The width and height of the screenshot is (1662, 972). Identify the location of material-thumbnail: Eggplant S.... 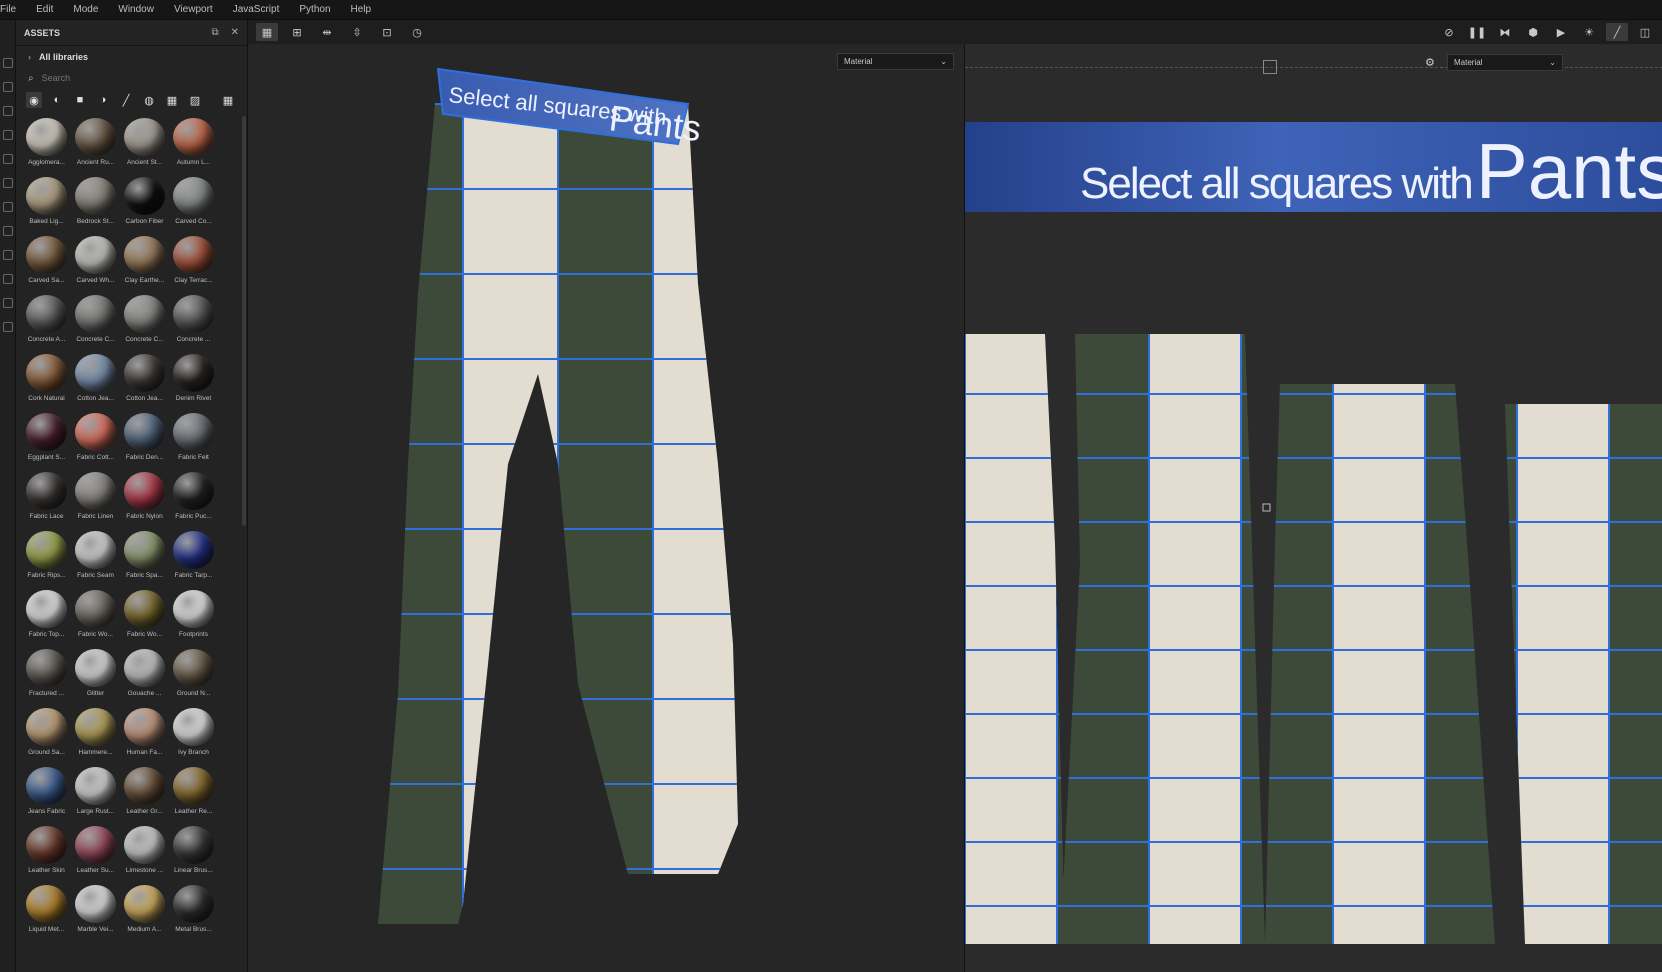
(46, 437).